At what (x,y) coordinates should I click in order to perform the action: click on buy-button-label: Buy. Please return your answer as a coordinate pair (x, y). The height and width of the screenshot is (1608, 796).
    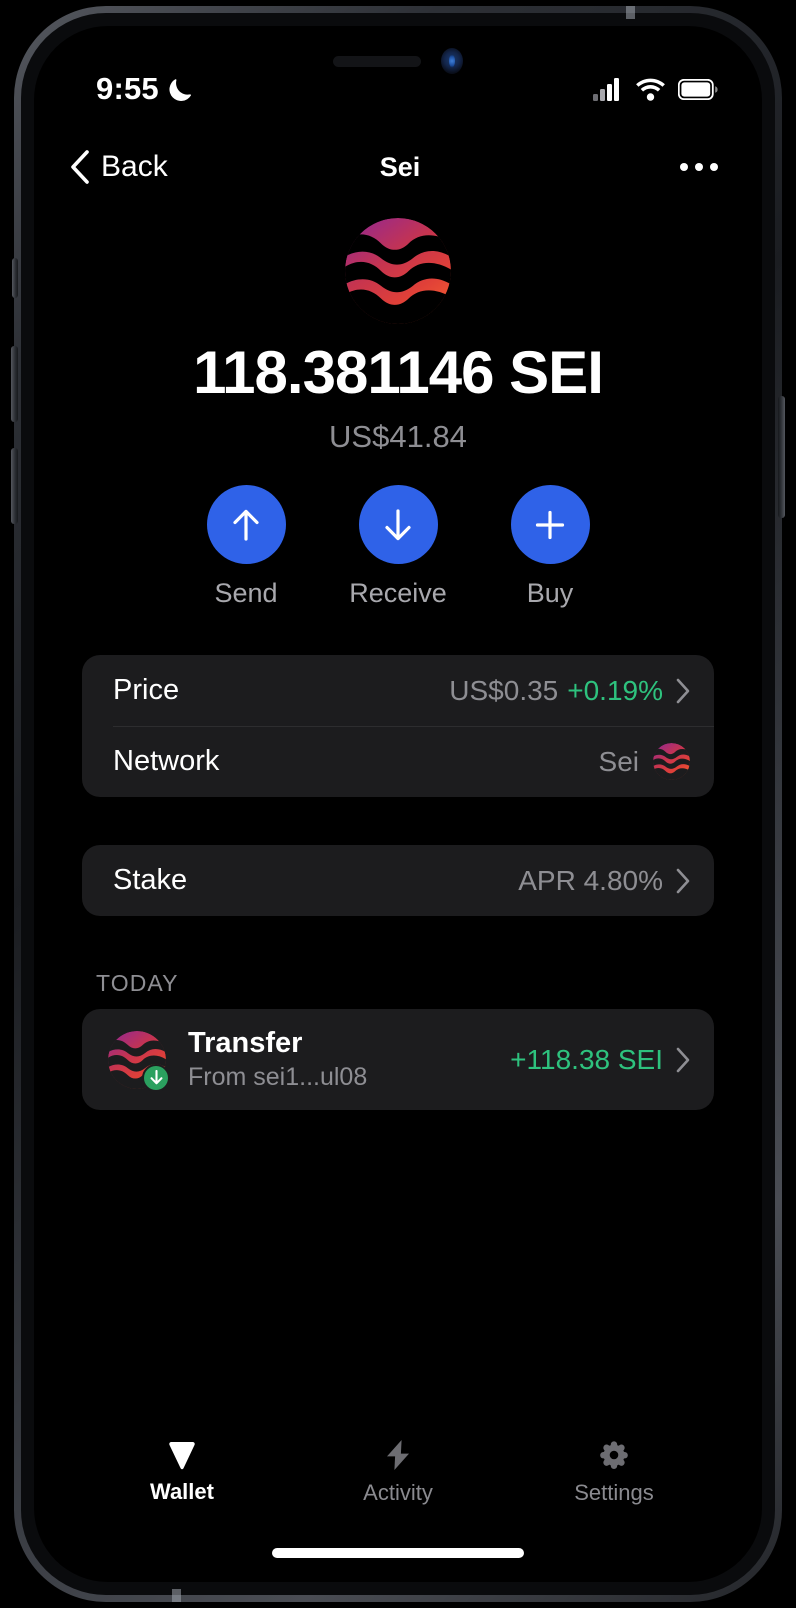
    Looking at the image, I should click on (550, 593).